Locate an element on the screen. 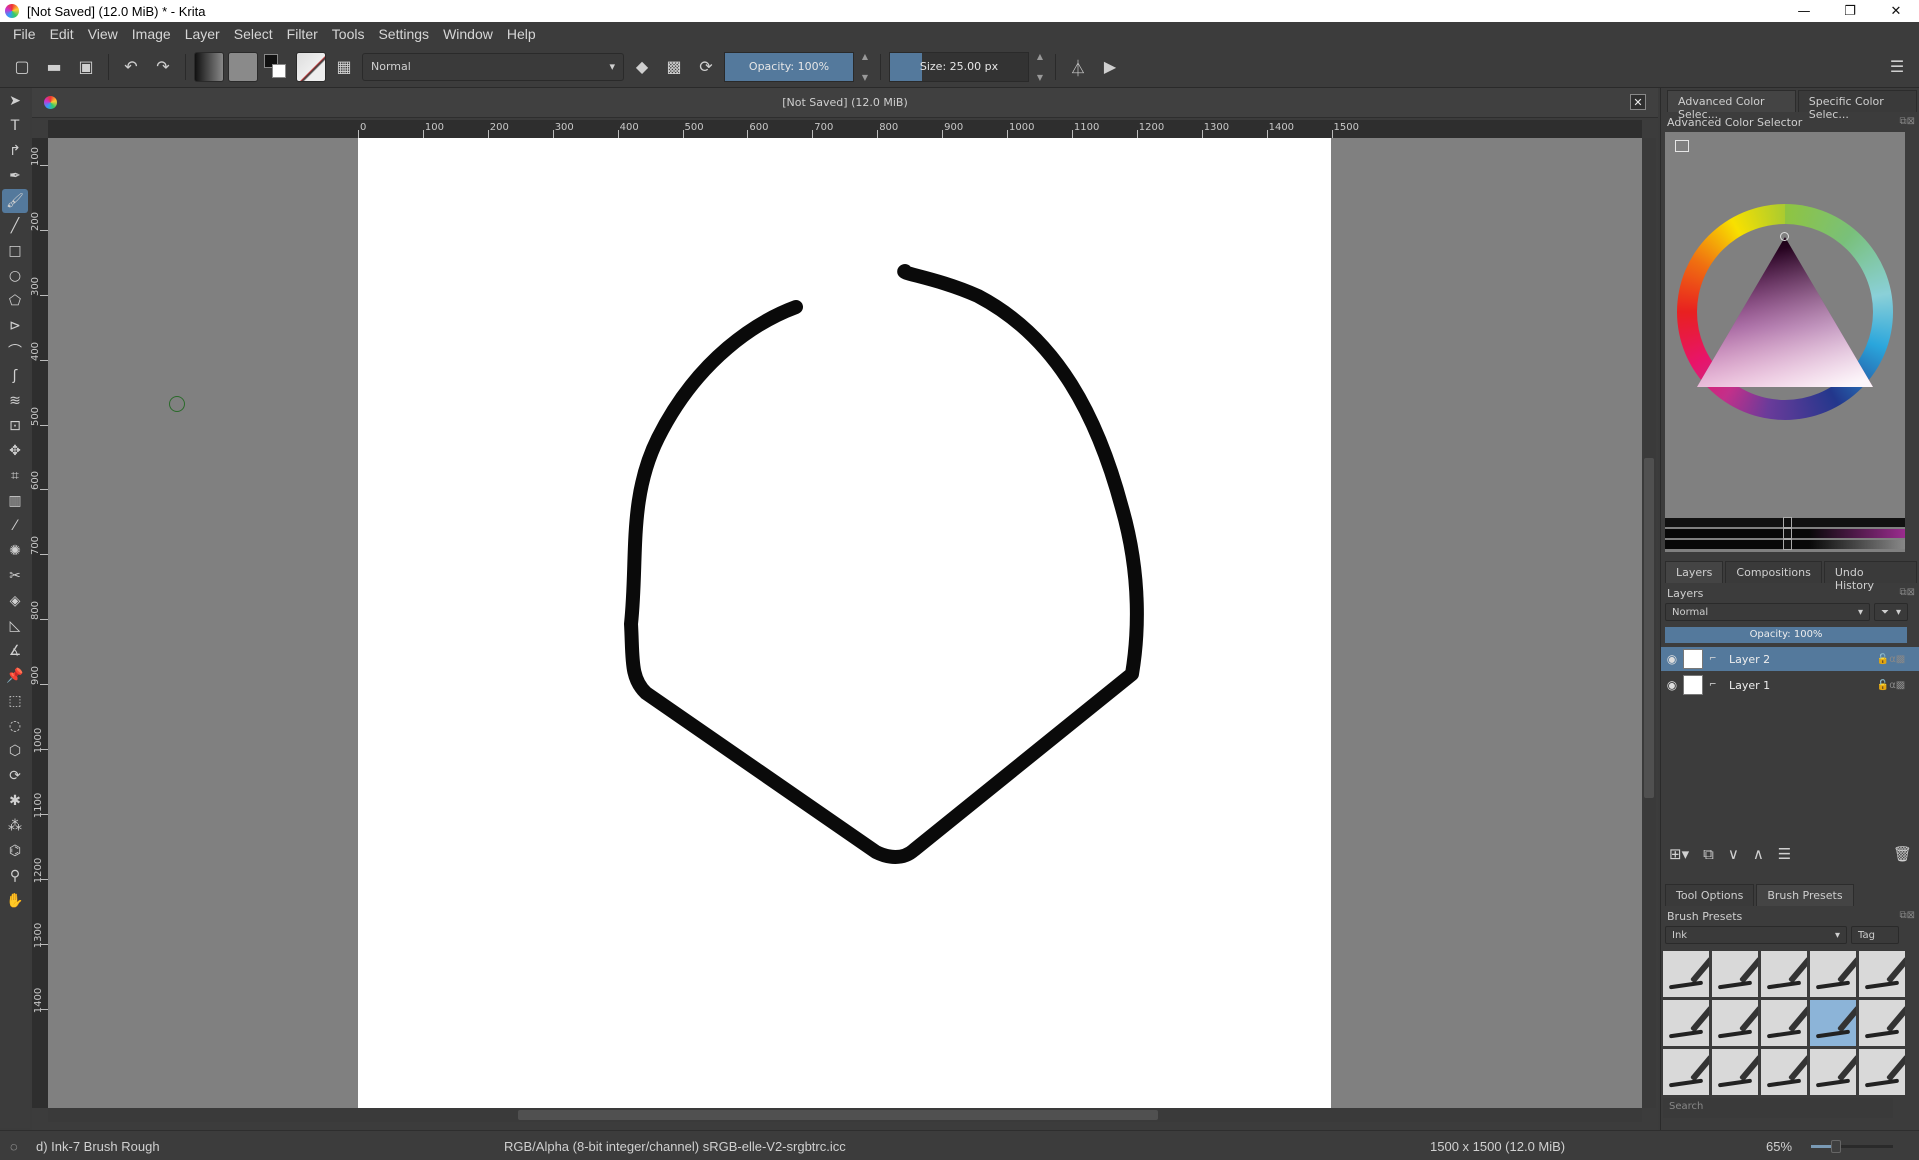 The width and height of the screenshot is (1919, 1160). fg-bg-color-swatch is located at coordinates (277, 67).